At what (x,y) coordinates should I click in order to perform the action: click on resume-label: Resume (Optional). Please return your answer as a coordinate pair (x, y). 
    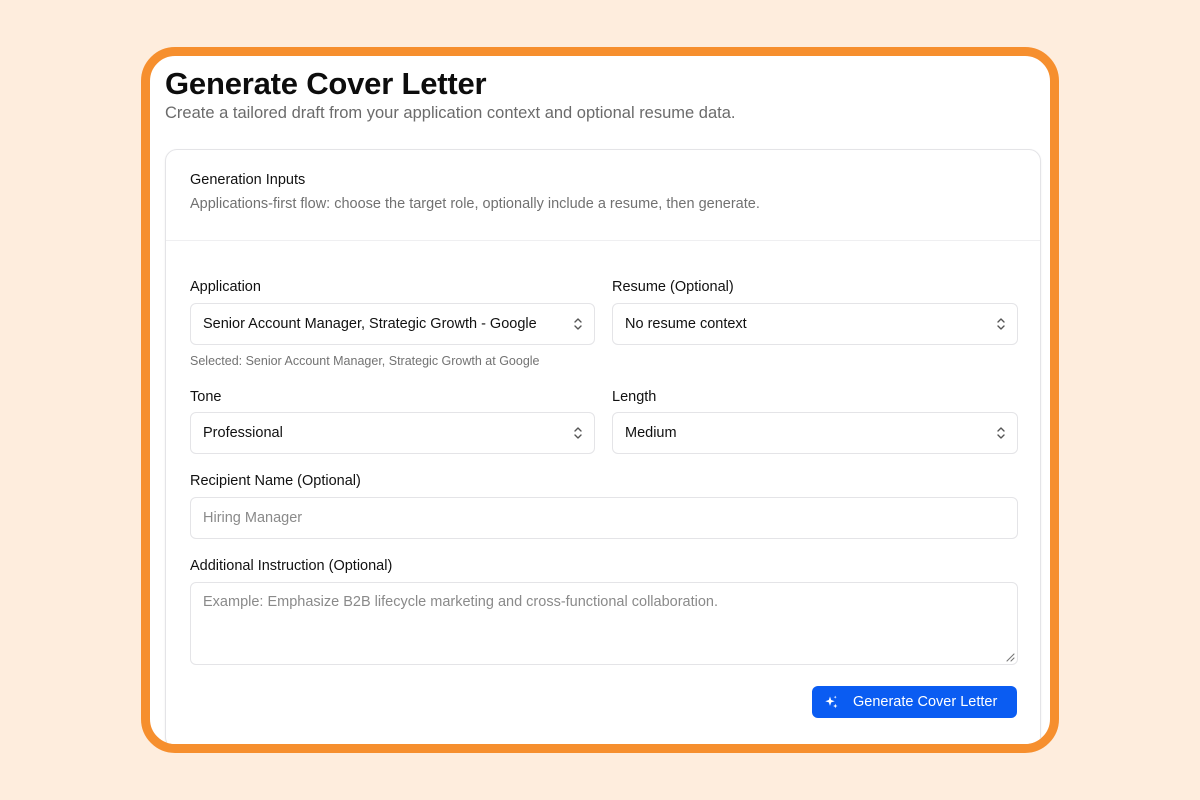
    Looking at the image, I should click on (673, 287).